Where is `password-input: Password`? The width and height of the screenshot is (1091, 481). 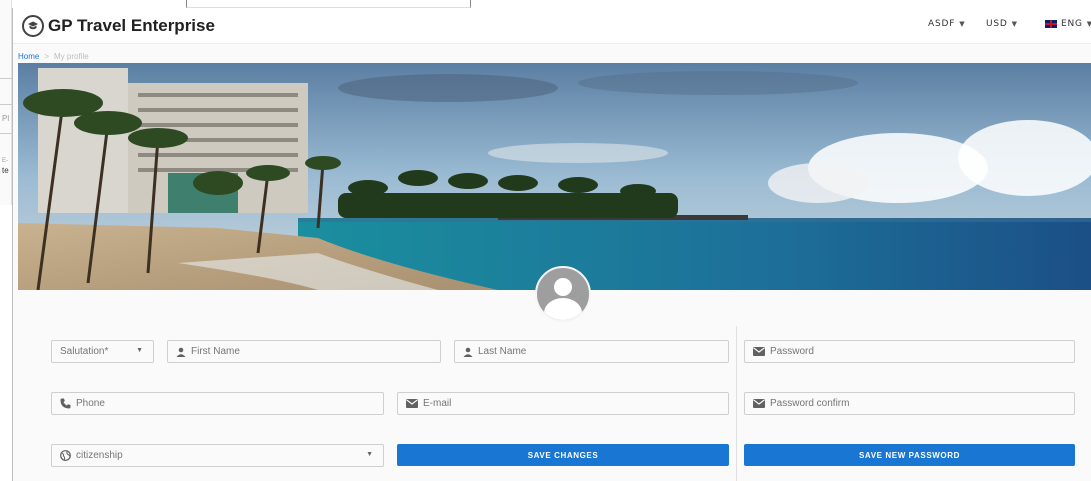 password-input: Password is located at coordinates (909, 351).